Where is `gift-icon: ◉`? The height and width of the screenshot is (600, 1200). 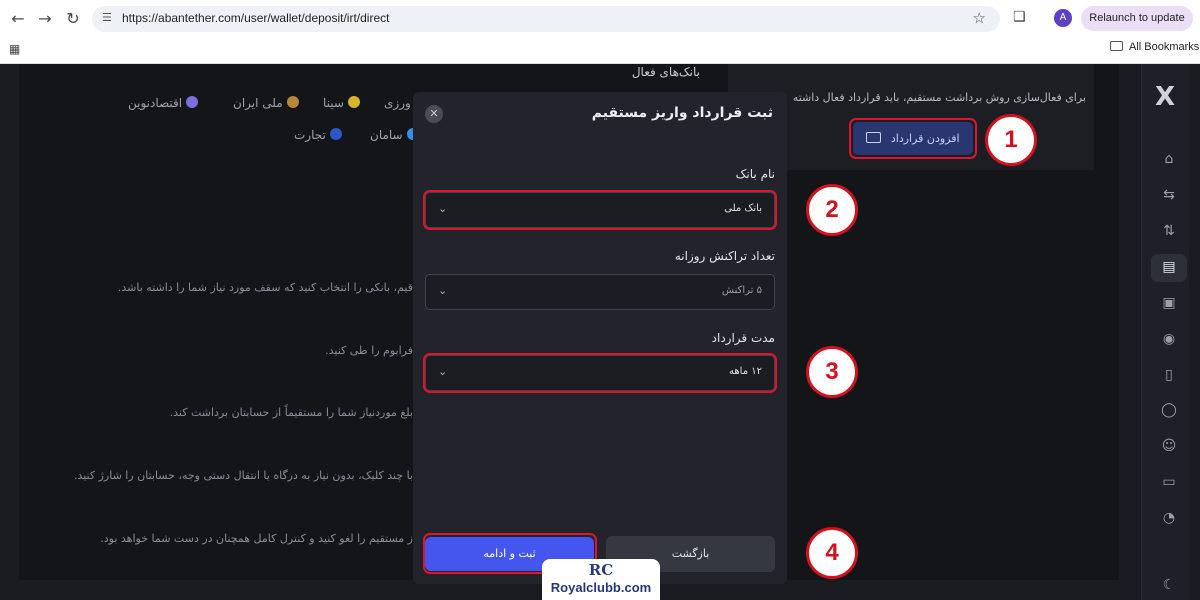
gift-icon: ◉ is located at coordinates (1169, 339).